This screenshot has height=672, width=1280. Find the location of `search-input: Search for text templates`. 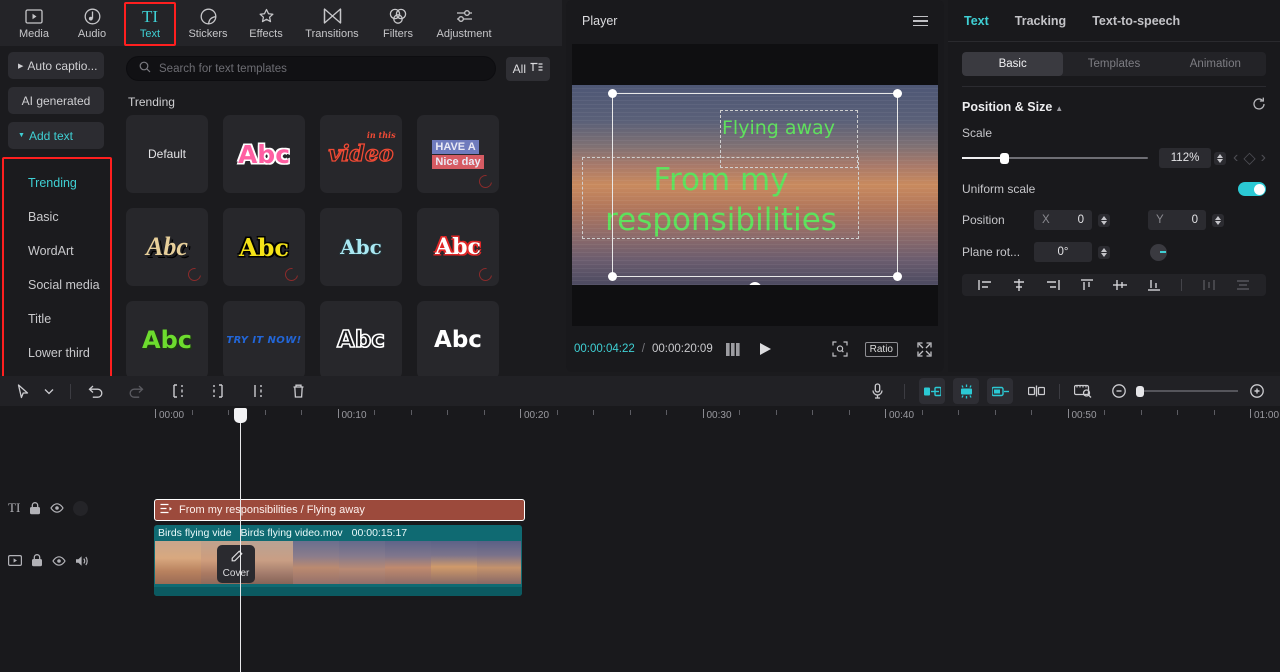

search-input: Search for text templates is located at coordinates (311, 68).